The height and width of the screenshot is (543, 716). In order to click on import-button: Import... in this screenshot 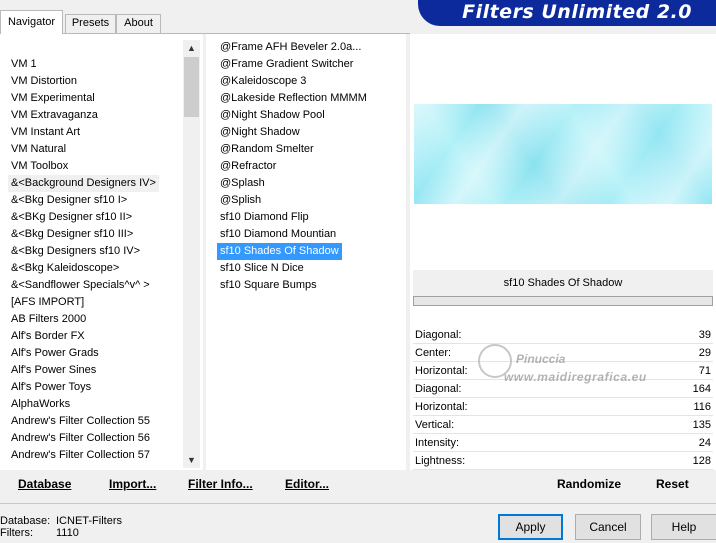, I will do `click(132, 484)`.